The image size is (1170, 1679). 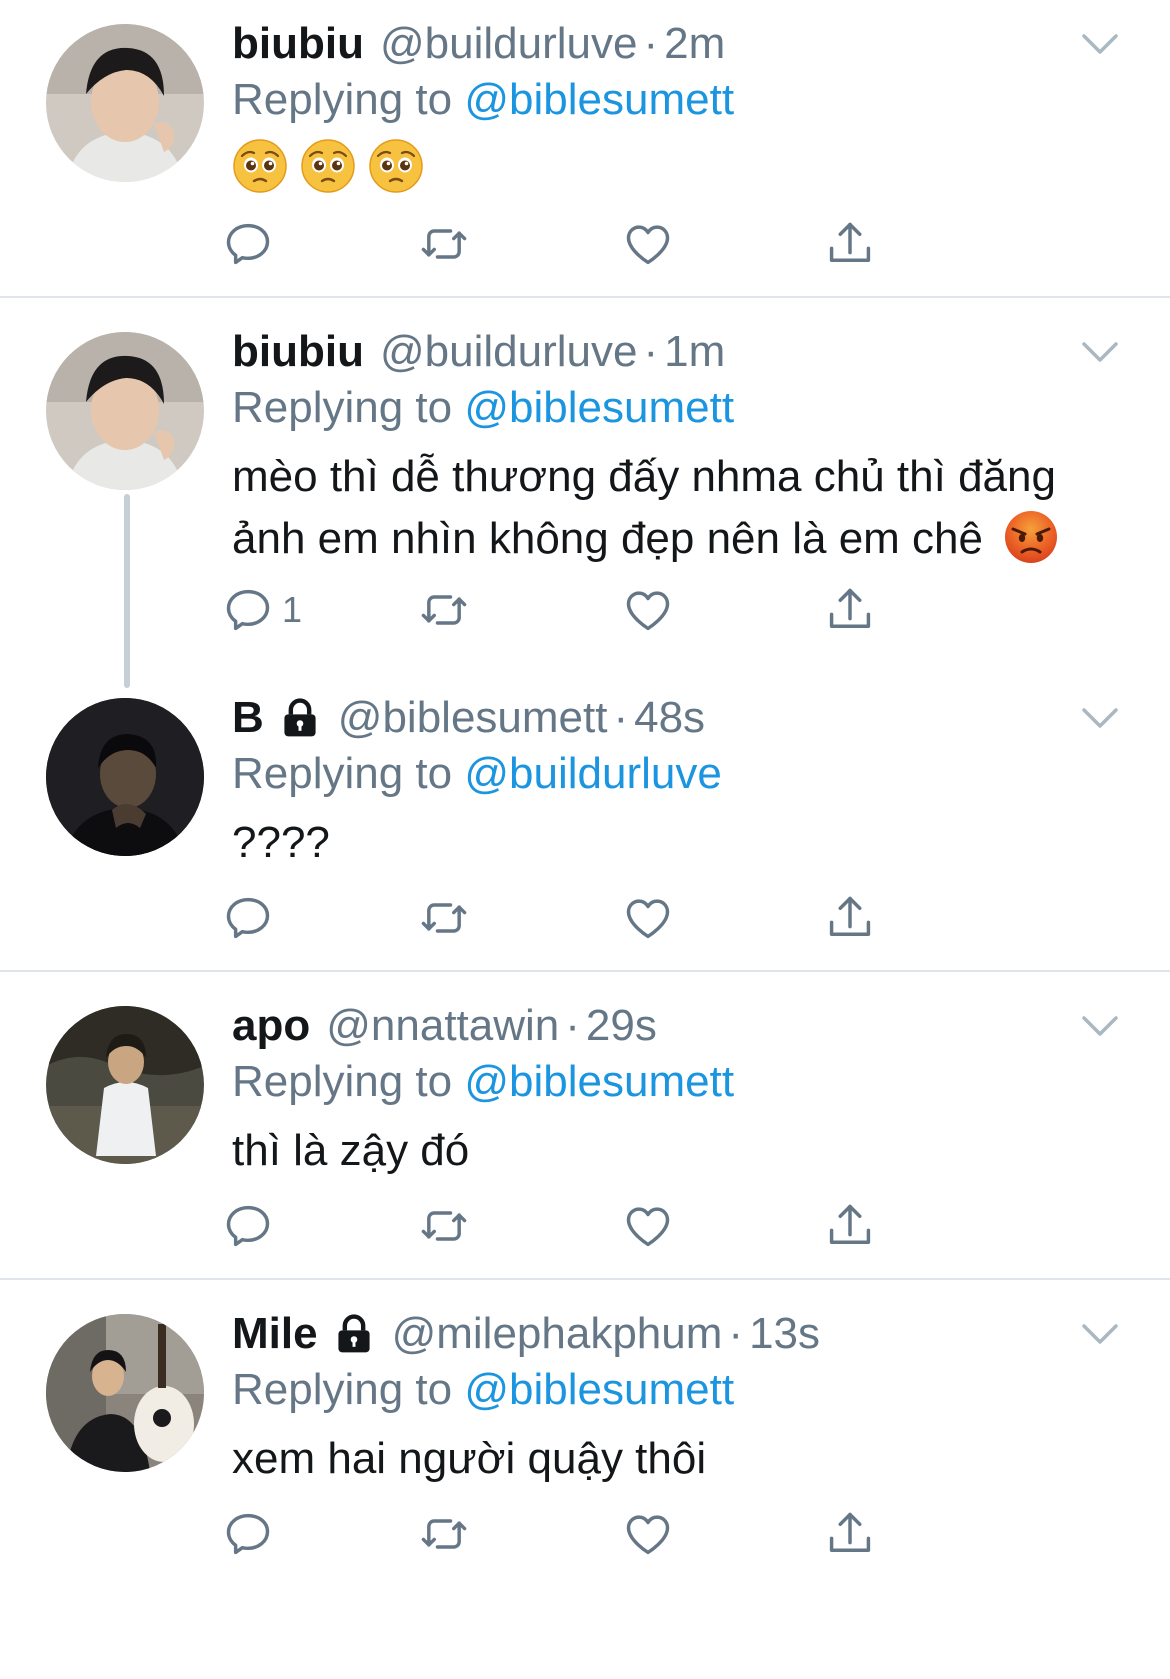 What do you see at coordinates (669, 718) in the screenshot?
I see `timestamp: 48s` at bounding box center [669, 718].